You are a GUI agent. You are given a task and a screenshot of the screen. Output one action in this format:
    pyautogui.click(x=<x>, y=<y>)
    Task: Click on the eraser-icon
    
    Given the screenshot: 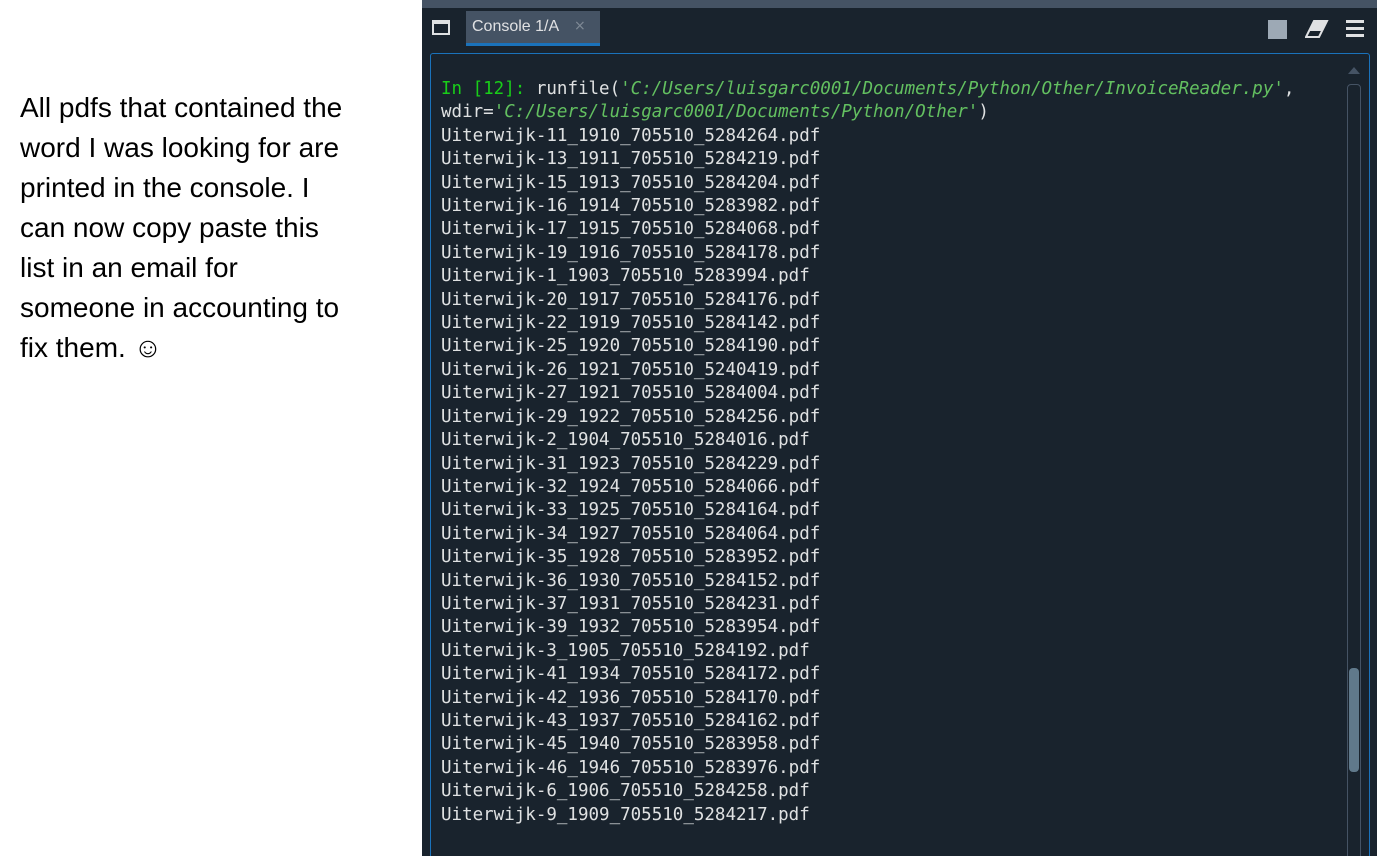 What is the action you would take?
    pyautogui.click(x=1317, y=29)
    